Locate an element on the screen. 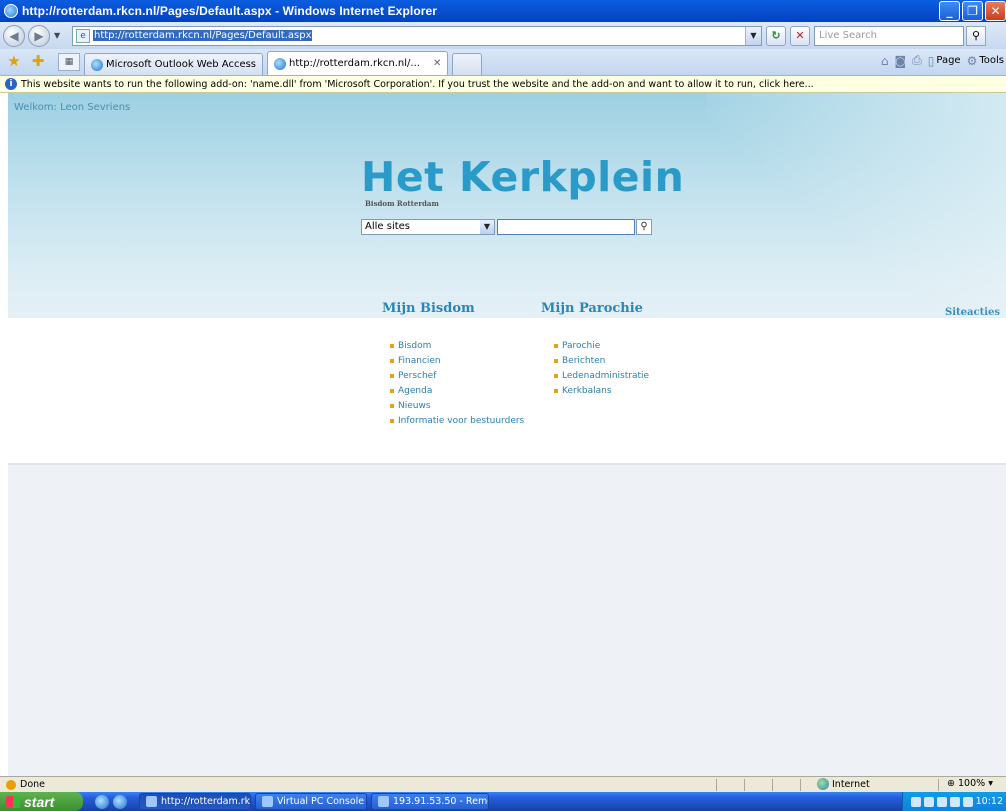 This screenshot has height=811, width=1006. quick-tabs-icon: ▦ is located at coordinates (69, 62).